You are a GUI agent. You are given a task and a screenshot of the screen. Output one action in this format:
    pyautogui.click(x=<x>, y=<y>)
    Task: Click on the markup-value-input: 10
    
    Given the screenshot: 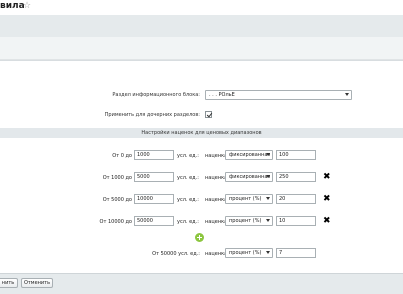 What is the action you would take?
    pyautogui.click(x=296, y=221)
    